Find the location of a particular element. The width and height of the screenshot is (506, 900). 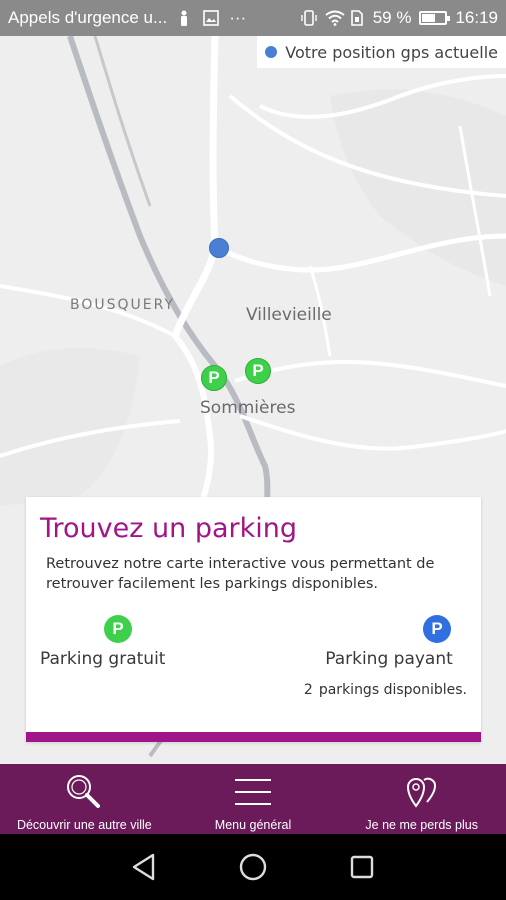

parking-count: 2 parkings disponibles. is located at coordinates (385, 690).